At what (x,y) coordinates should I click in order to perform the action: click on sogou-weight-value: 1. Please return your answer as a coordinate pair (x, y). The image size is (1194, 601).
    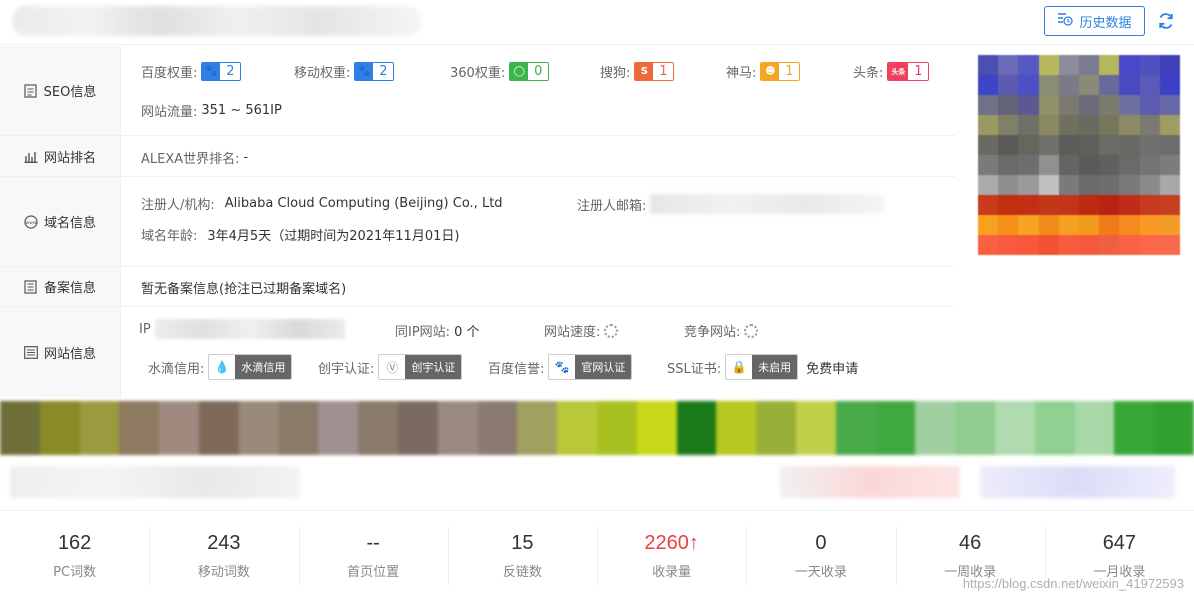
    Looking at the image, I should click on (663, 71).